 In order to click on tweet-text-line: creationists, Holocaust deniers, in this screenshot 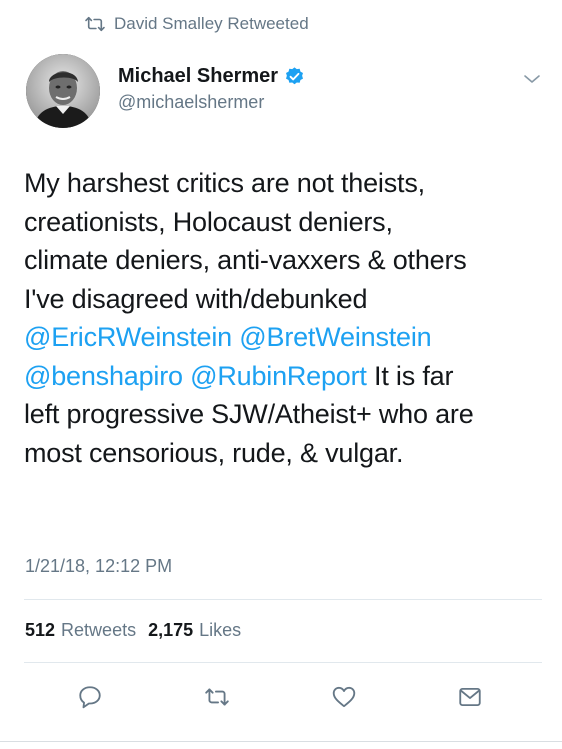, I will do `click(284, 222)`.